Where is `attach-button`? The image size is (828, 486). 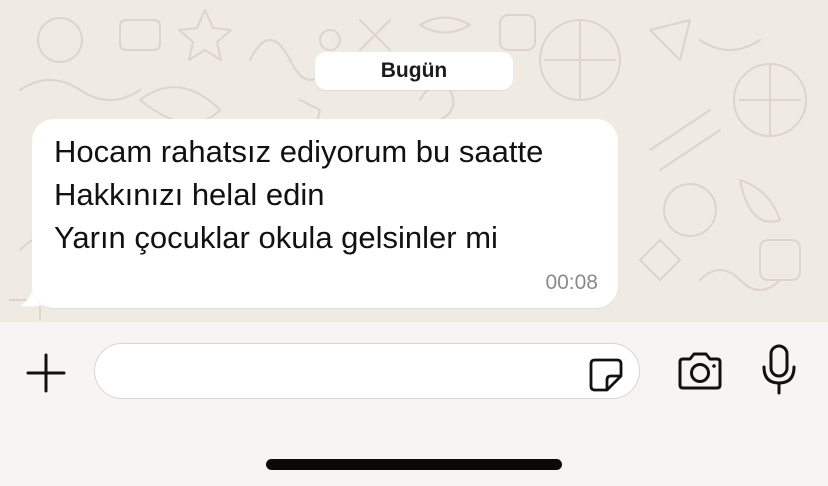
attach-button is located at coordinates (46, 373).